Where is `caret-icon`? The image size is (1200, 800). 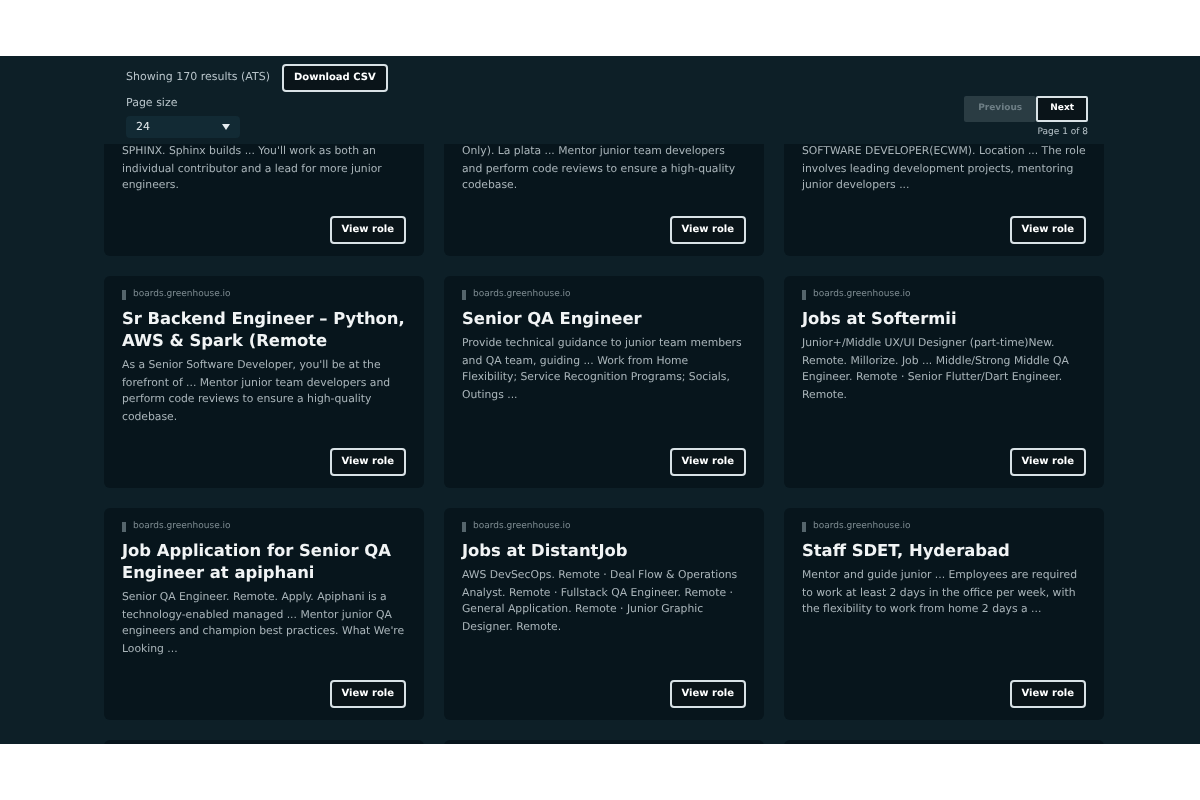 caret-icon is located at coordinates (226, 127).